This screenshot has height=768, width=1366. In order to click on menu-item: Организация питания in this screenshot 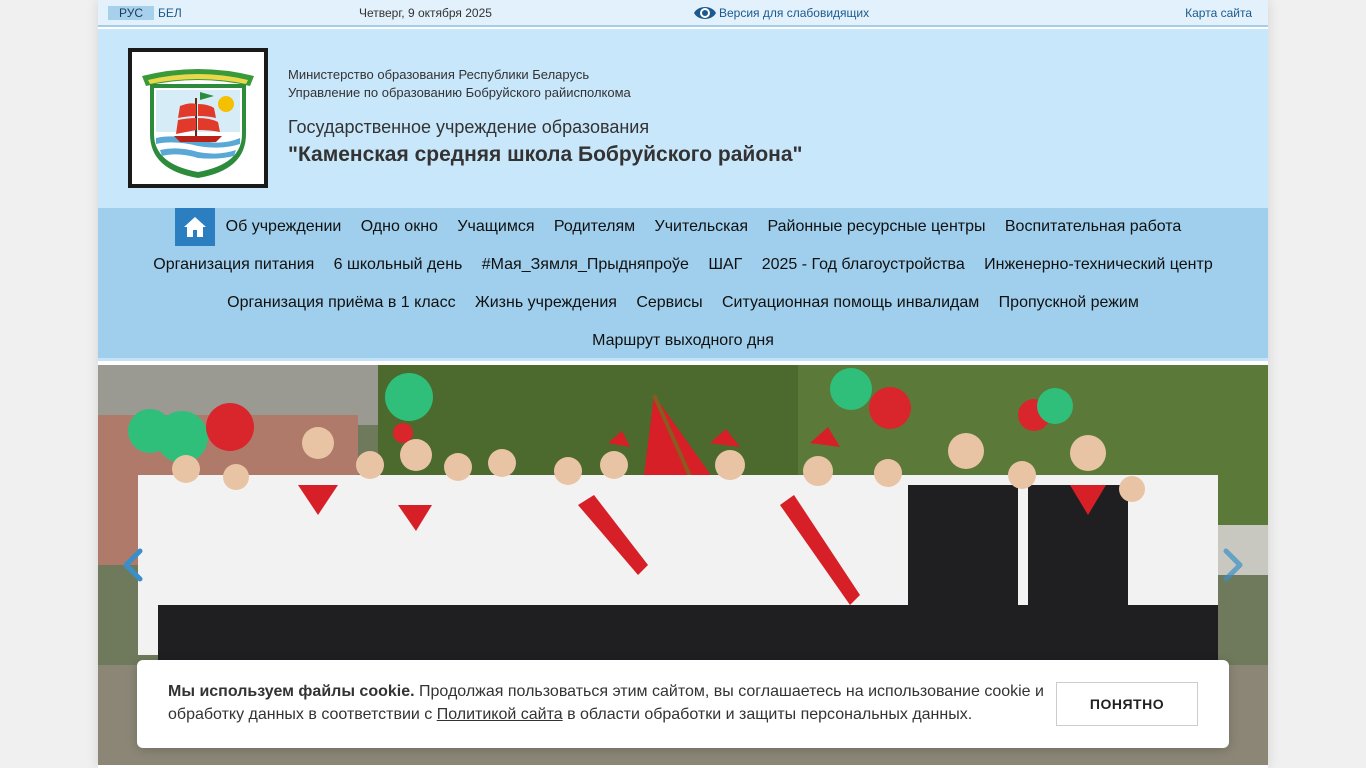, I will do `click(234, 265)`.